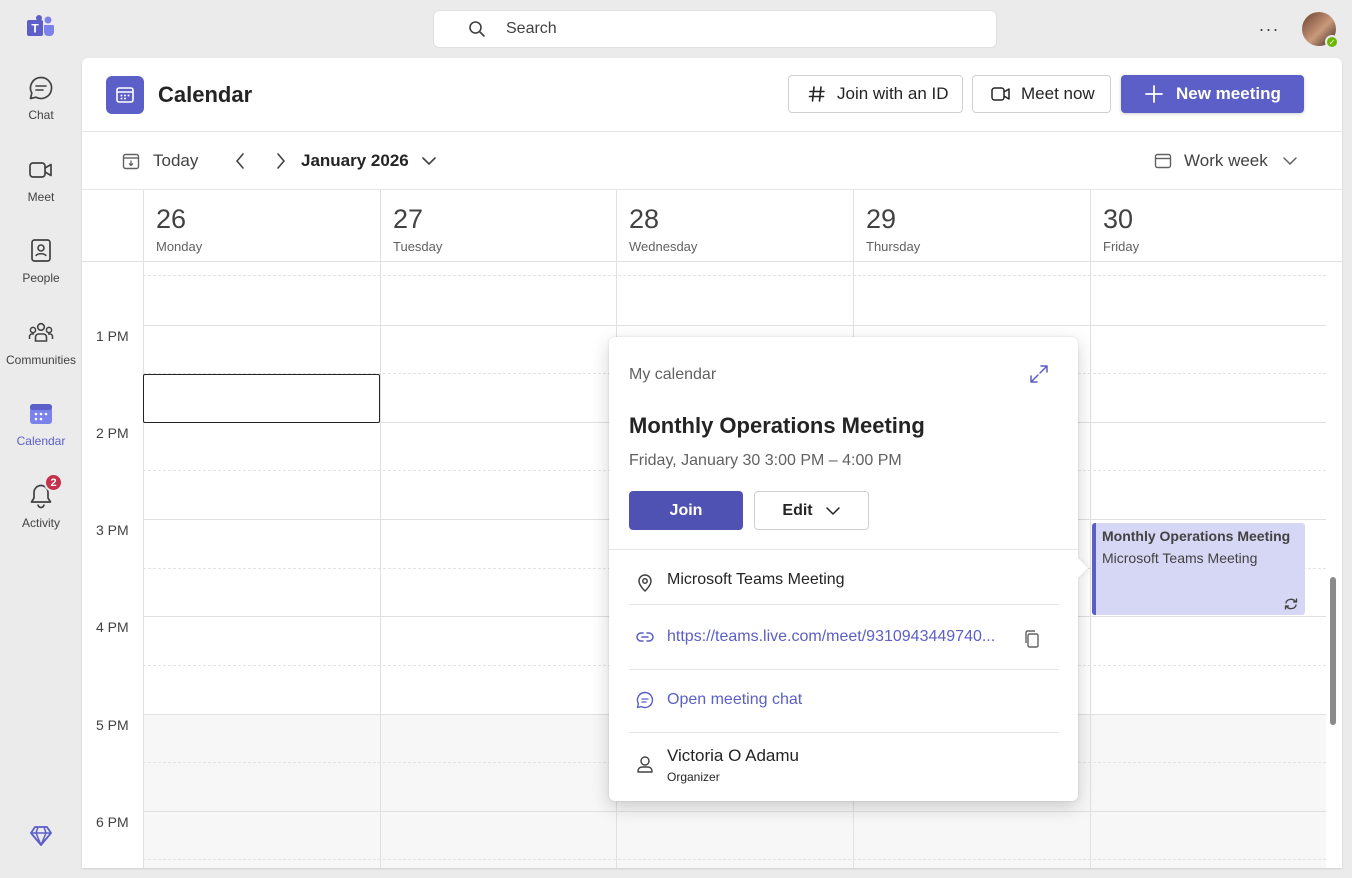  Describe the element at coordinates (673, 374) in the screenshot. I see `calendar-name: My calendar` at that location.